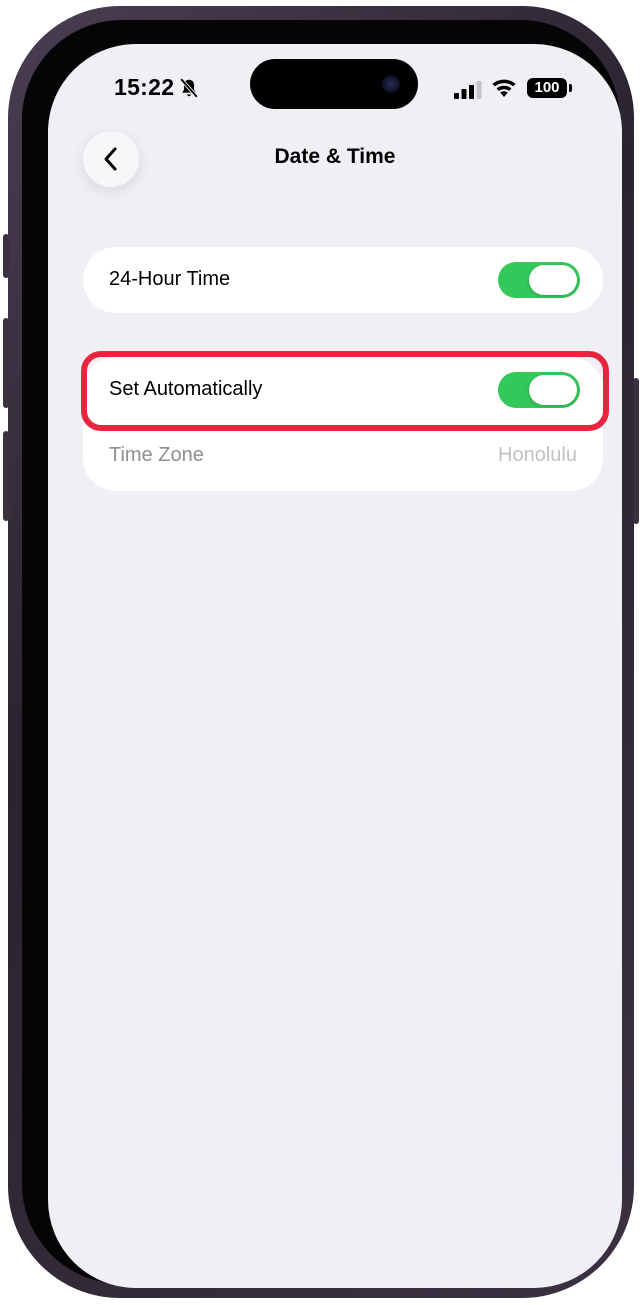 Image resolution: width=642 pixels, height=1305 pixels. I want to click on battery-tip, so click(570, 88).